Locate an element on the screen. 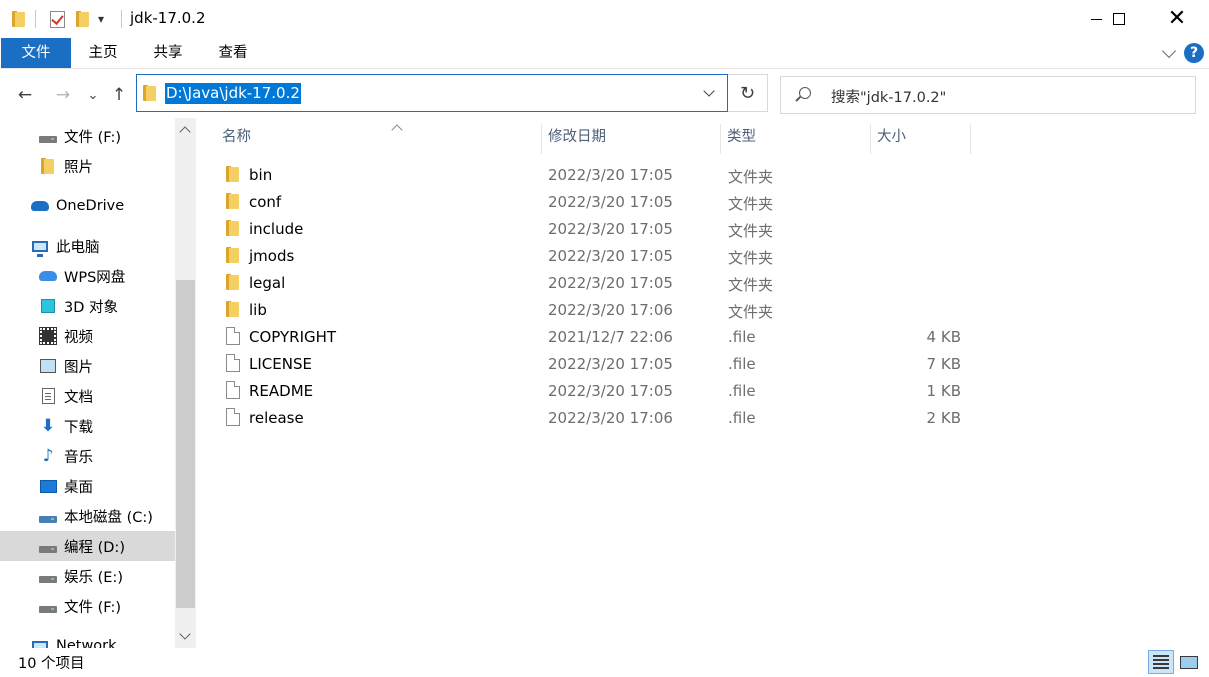 The image size is (1209, 677). forward-button: → is located at coordinates (63, 95).